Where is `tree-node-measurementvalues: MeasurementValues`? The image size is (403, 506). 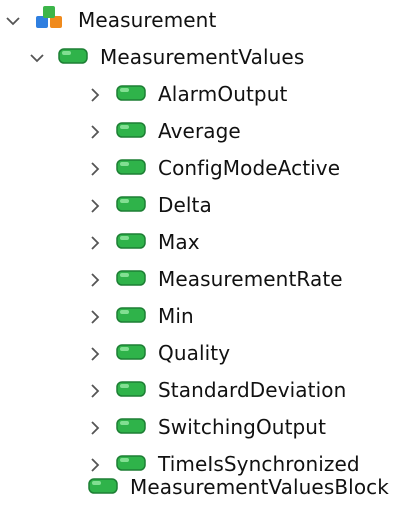
tree-node-measurementvalues: MeasurementValues is located at coordinates (166, 57).